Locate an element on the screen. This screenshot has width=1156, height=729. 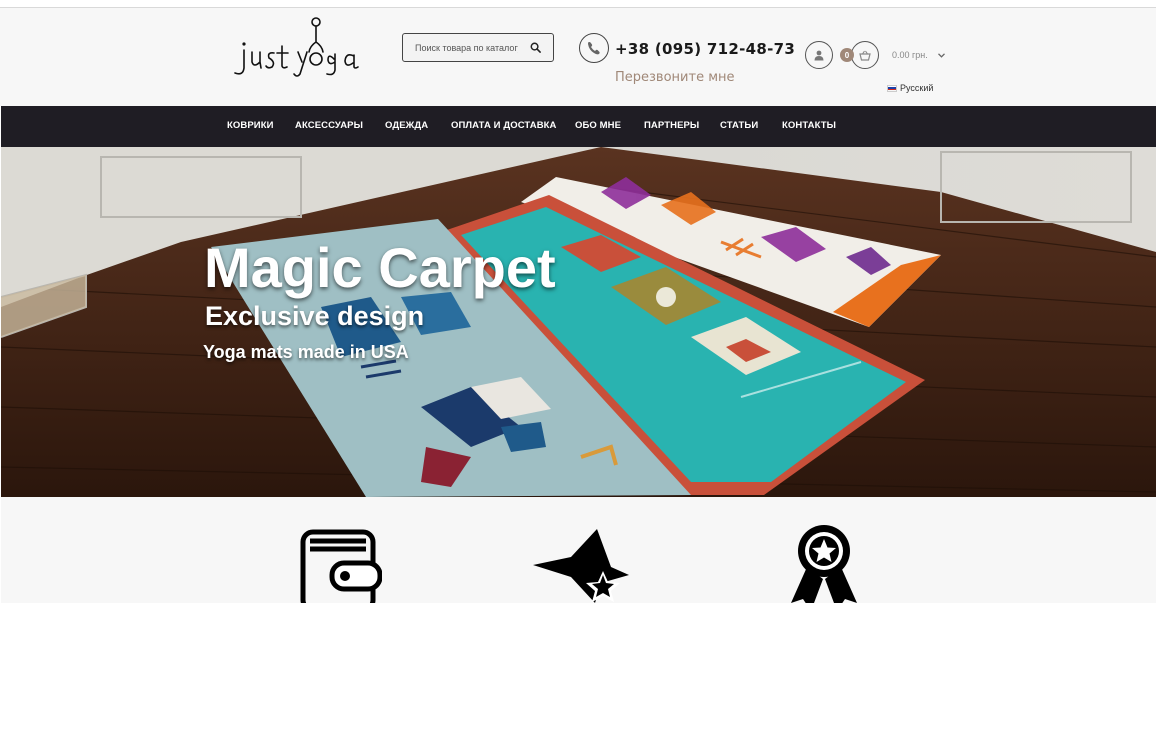
phone-button is located at coordinates (594, 48).